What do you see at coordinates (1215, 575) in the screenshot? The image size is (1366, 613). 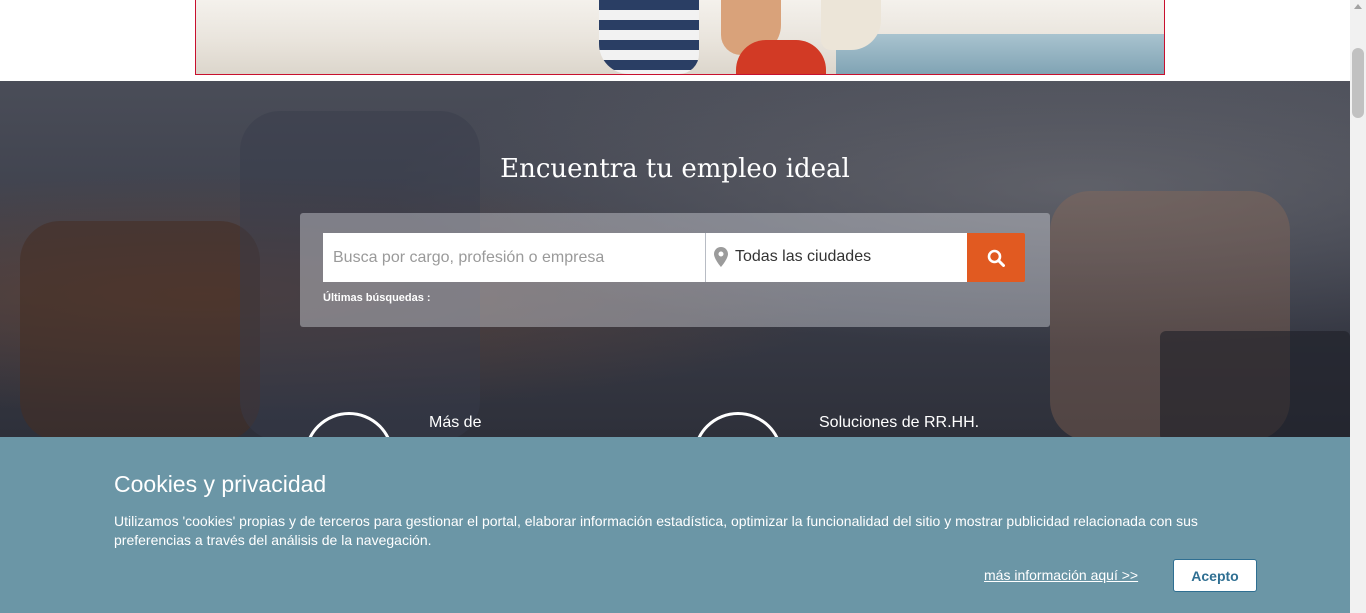 I see `accept-cookies-button: Acepto` at bounding box center [1215, 575].